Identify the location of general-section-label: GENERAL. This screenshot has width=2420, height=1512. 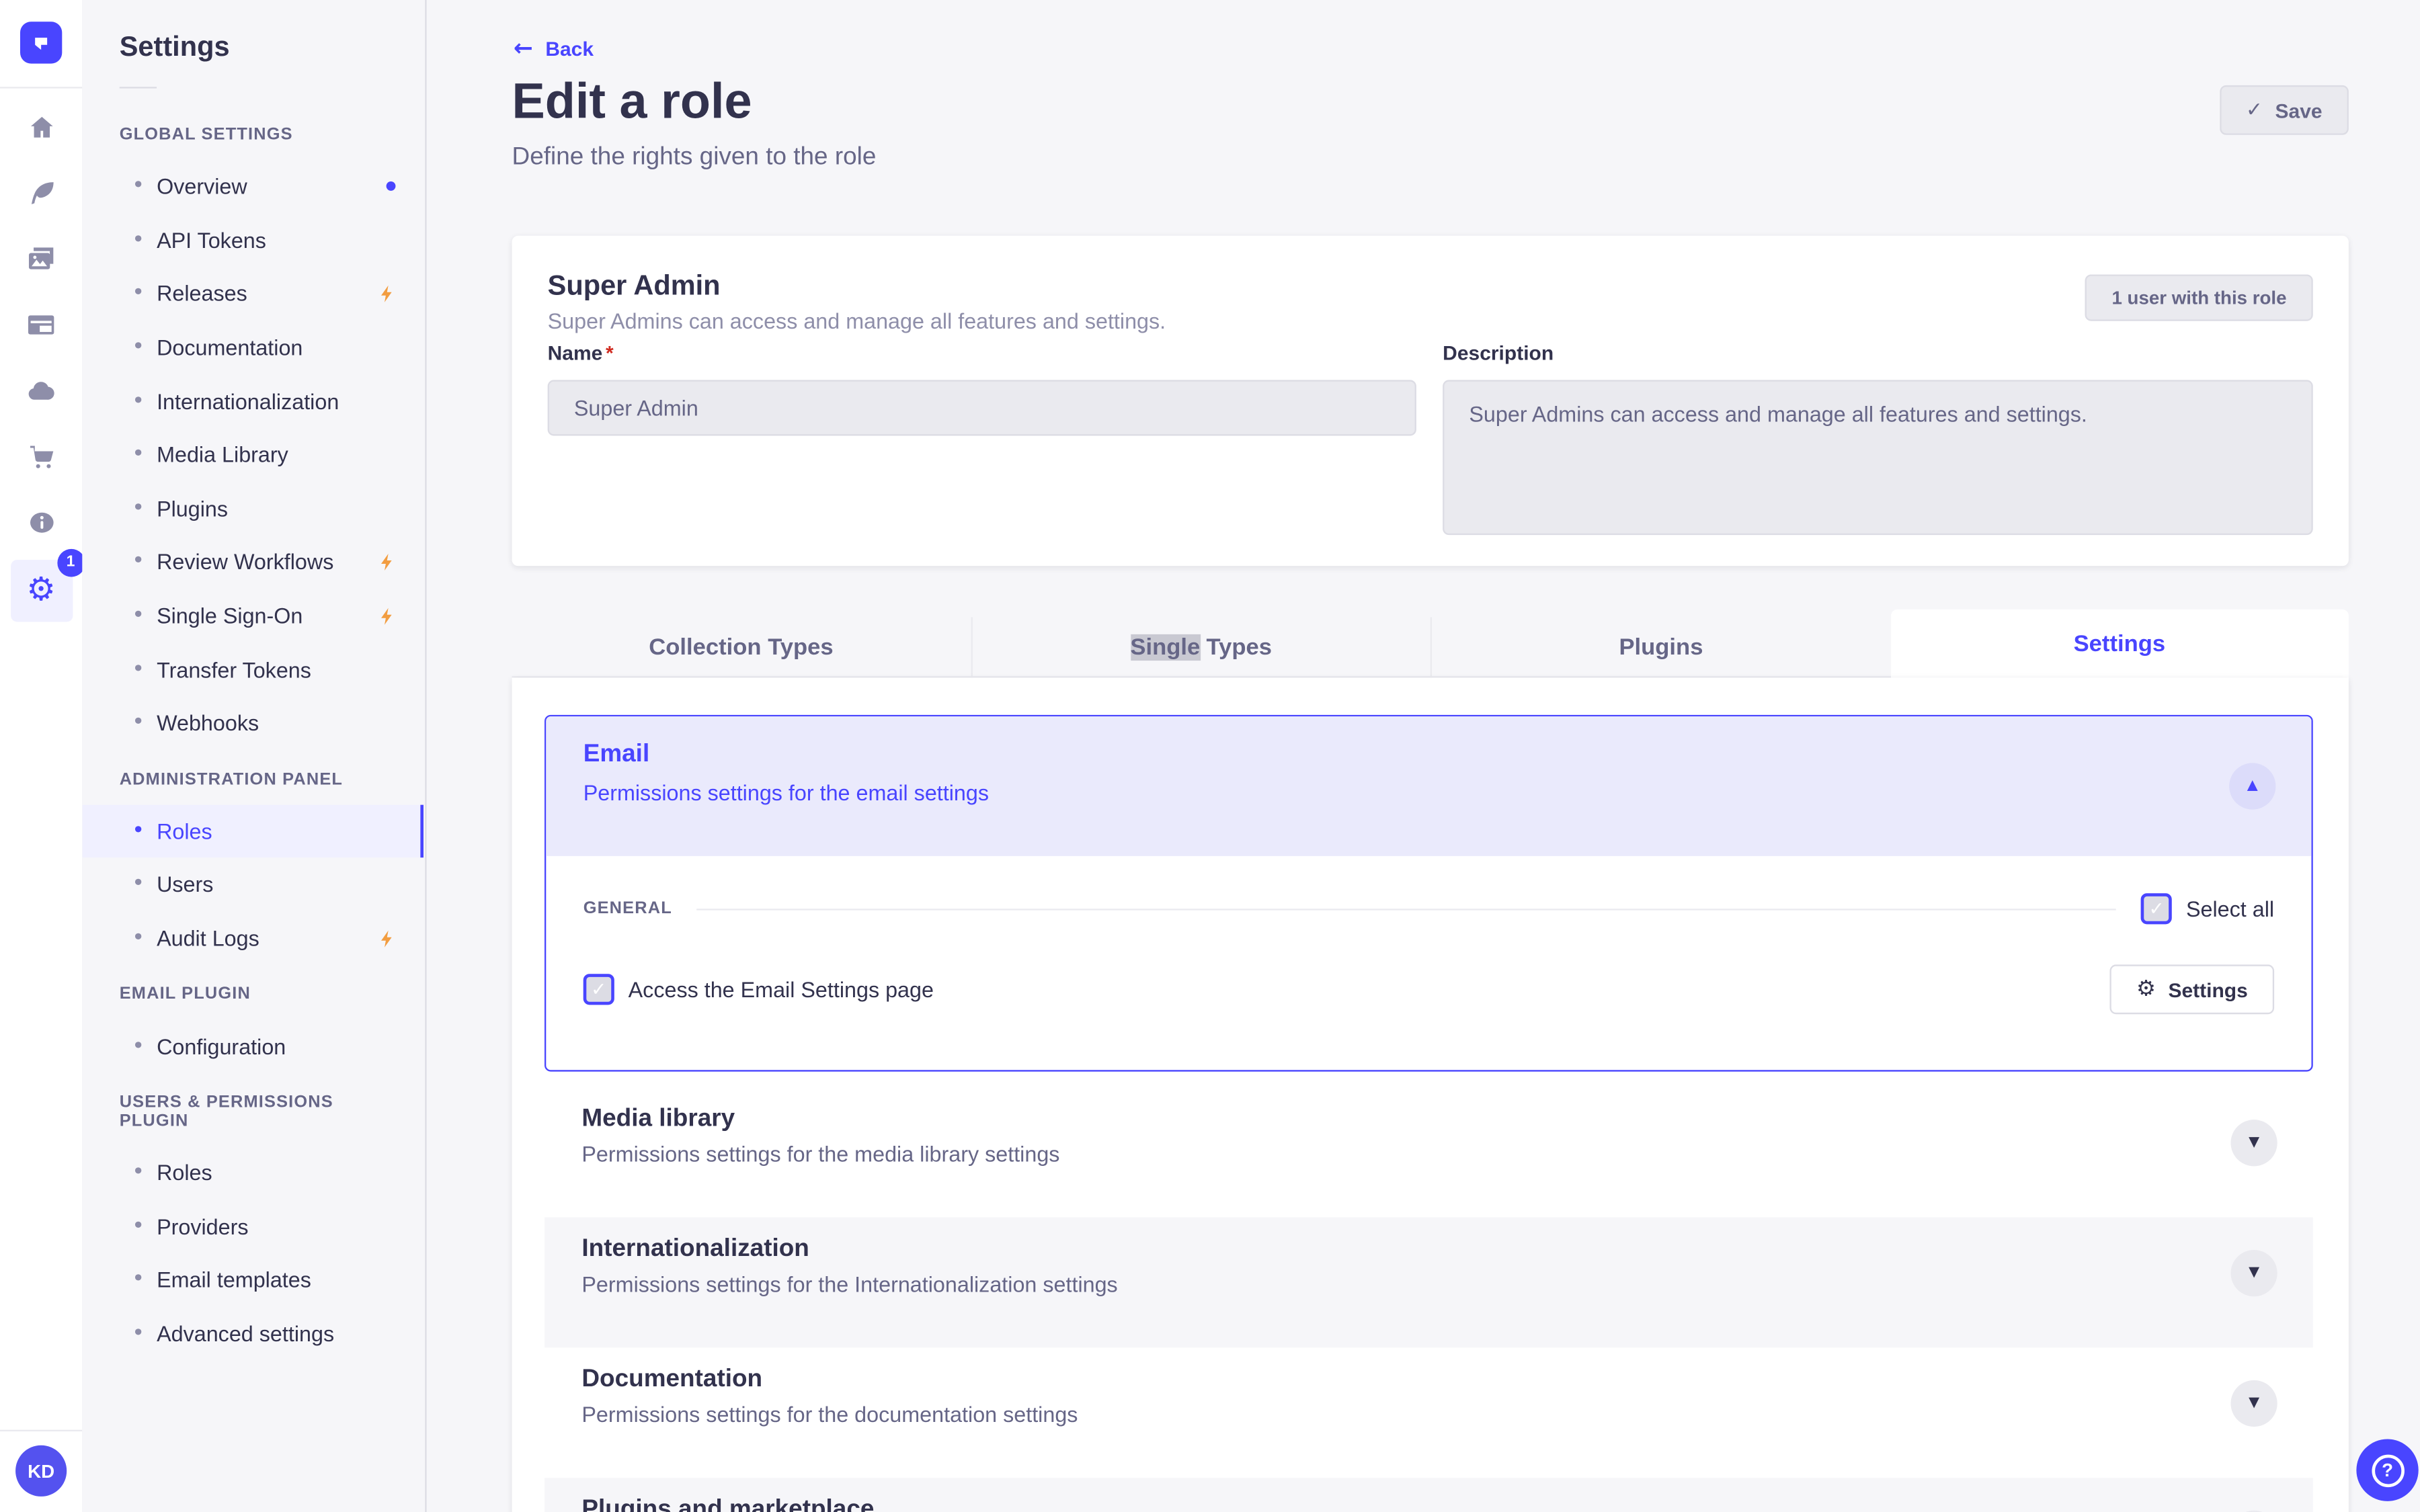
(627, 909).